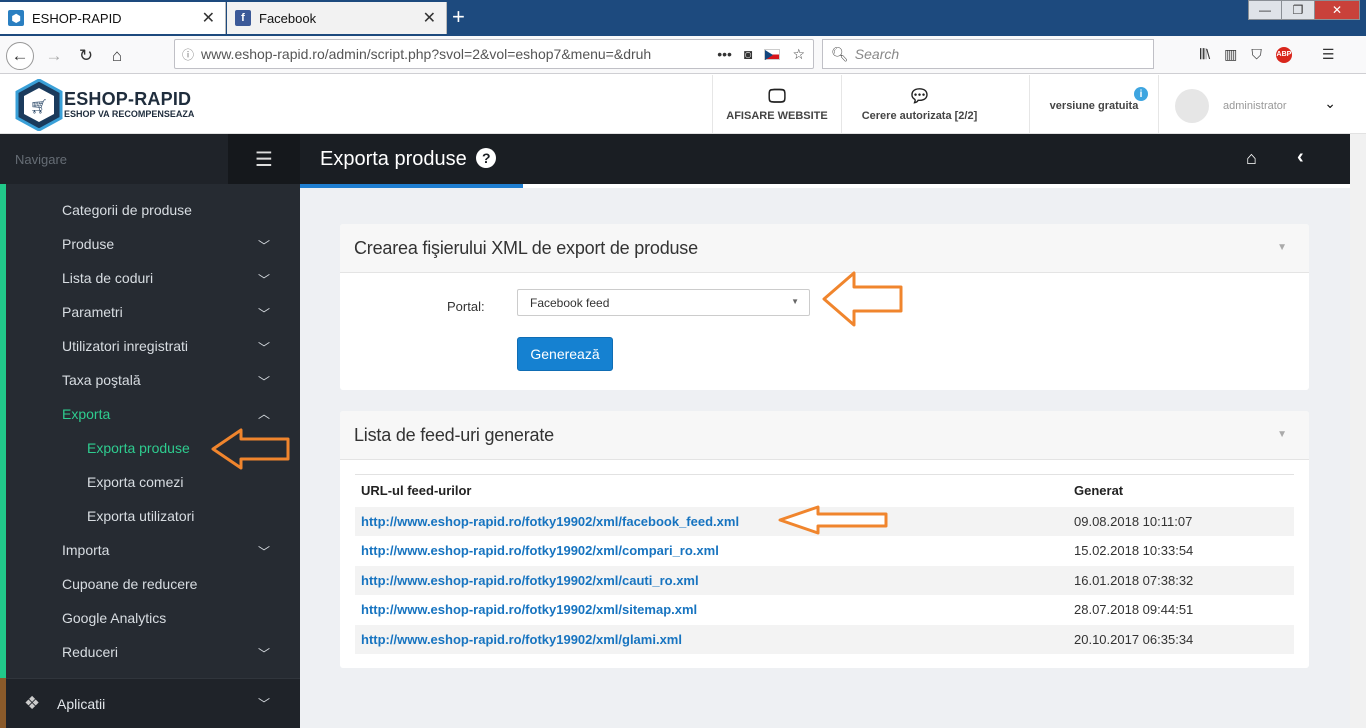 The image size is (1366, 728). What do you see at coordinates (466, 306) in the screenshot?
I see `portal-label: Portal:` at bounding box center [466, 306].